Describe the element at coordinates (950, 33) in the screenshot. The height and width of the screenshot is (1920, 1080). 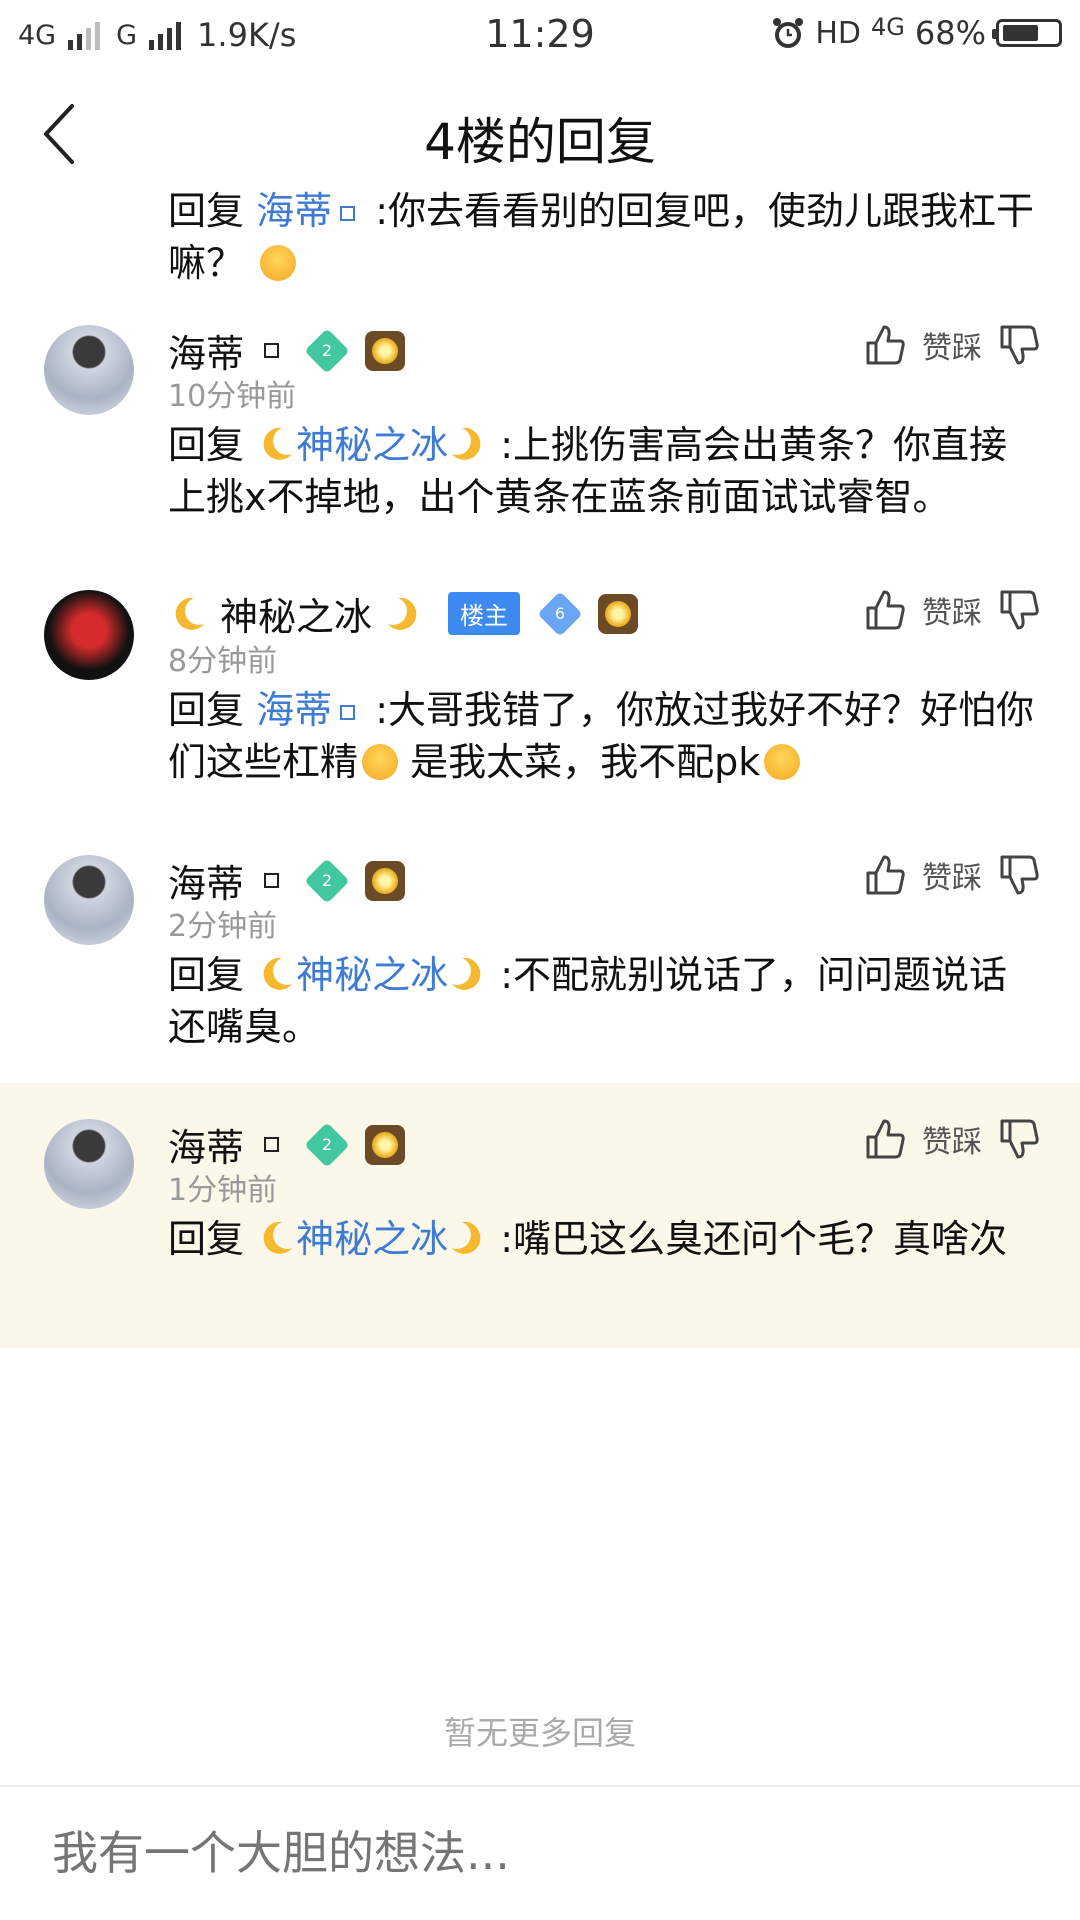
I see `battery-percent: 68%` at that location.